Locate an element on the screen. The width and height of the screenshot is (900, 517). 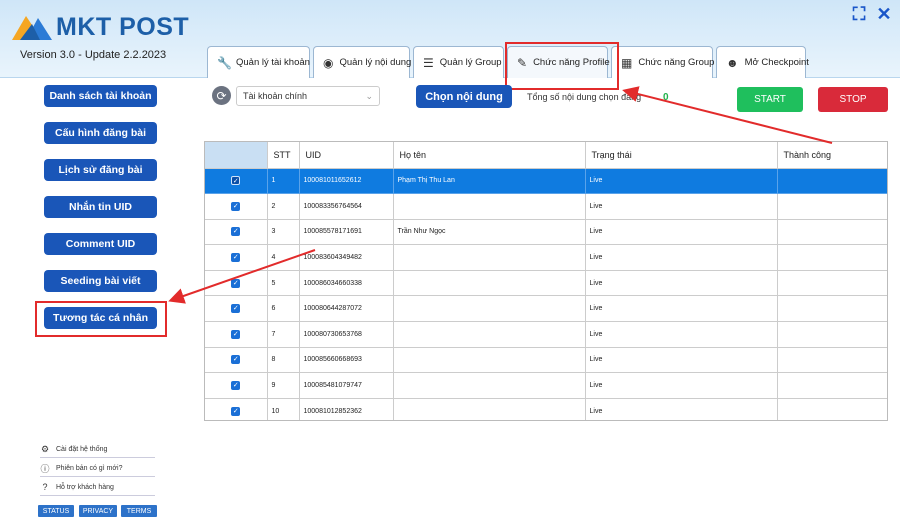
cell-uid: 100083604349482 is located at coordinates (346, 257).